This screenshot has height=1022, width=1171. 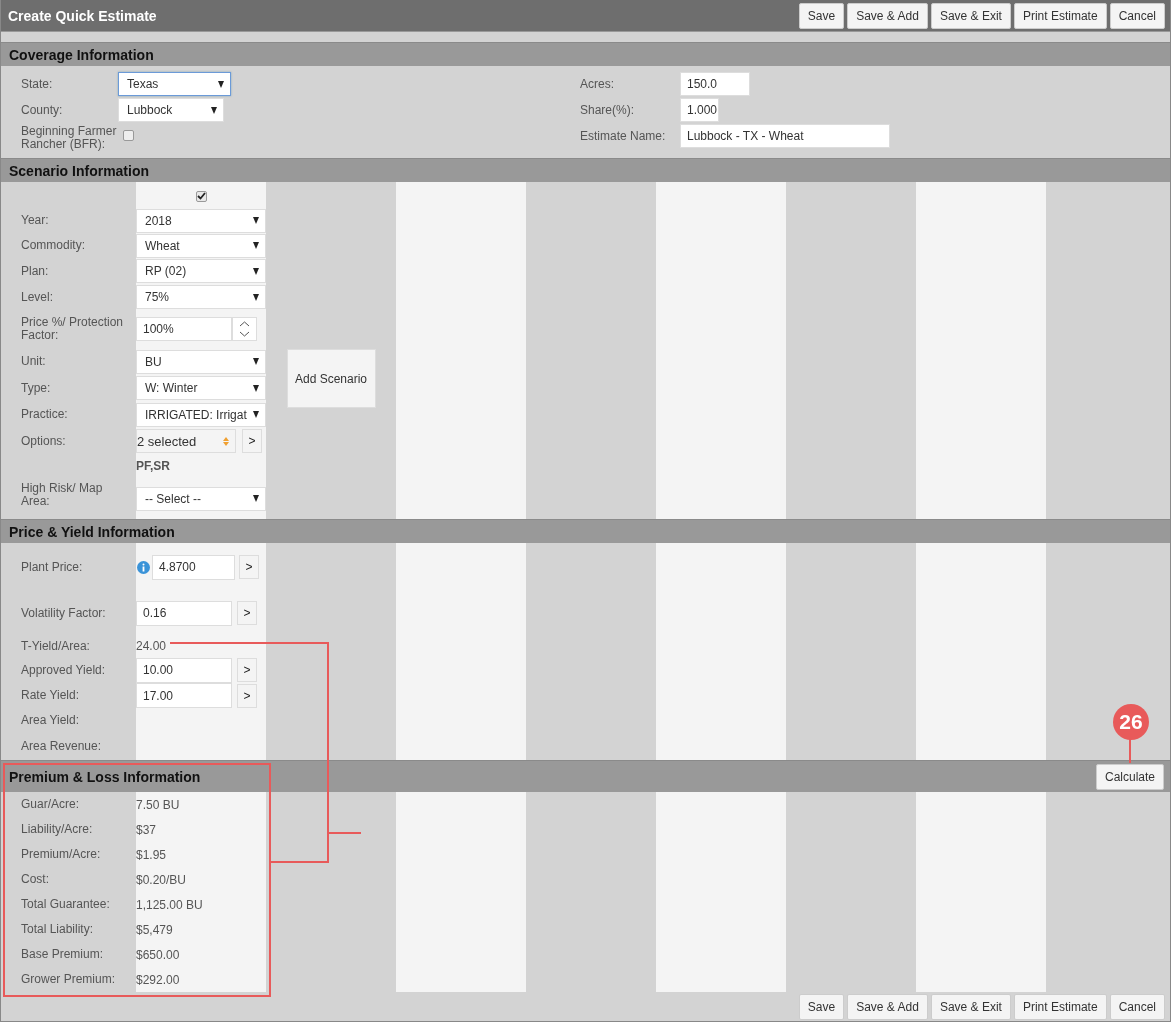 What do you see at coordinates (331, 378) in the screenshot?
I see `add-scenario-button: Add Scenario` at bounding box center [331, 378].